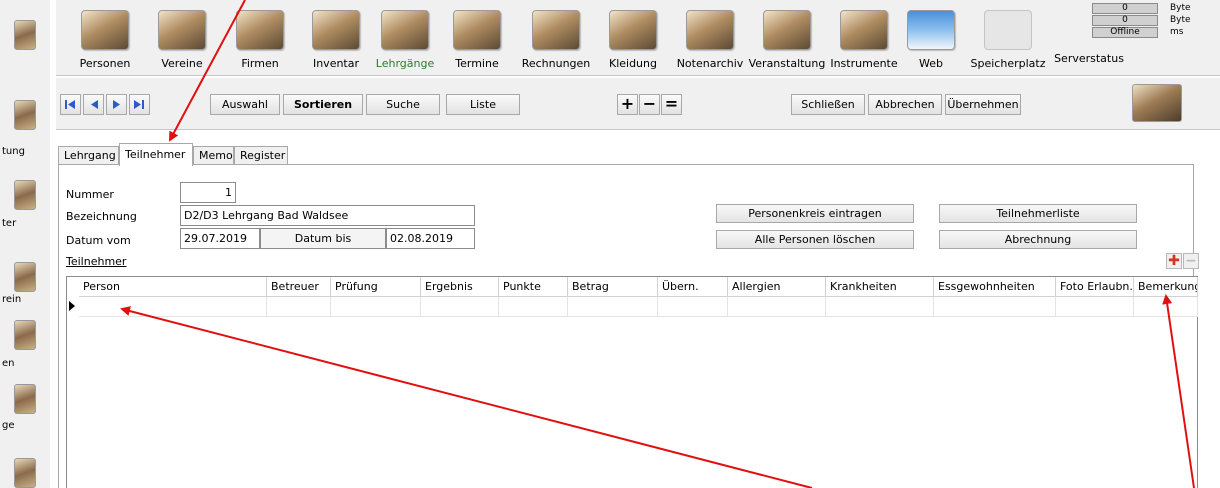 The height and width of the screenshot is (488, 1220). I want to click on module-notenarchiv: Notenarchiv, so click(710, 40).